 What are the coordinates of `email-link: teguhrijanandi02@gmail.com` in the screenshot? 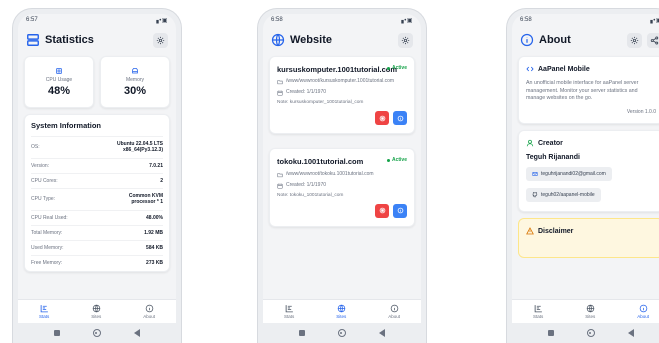 It's located at (569, 174).